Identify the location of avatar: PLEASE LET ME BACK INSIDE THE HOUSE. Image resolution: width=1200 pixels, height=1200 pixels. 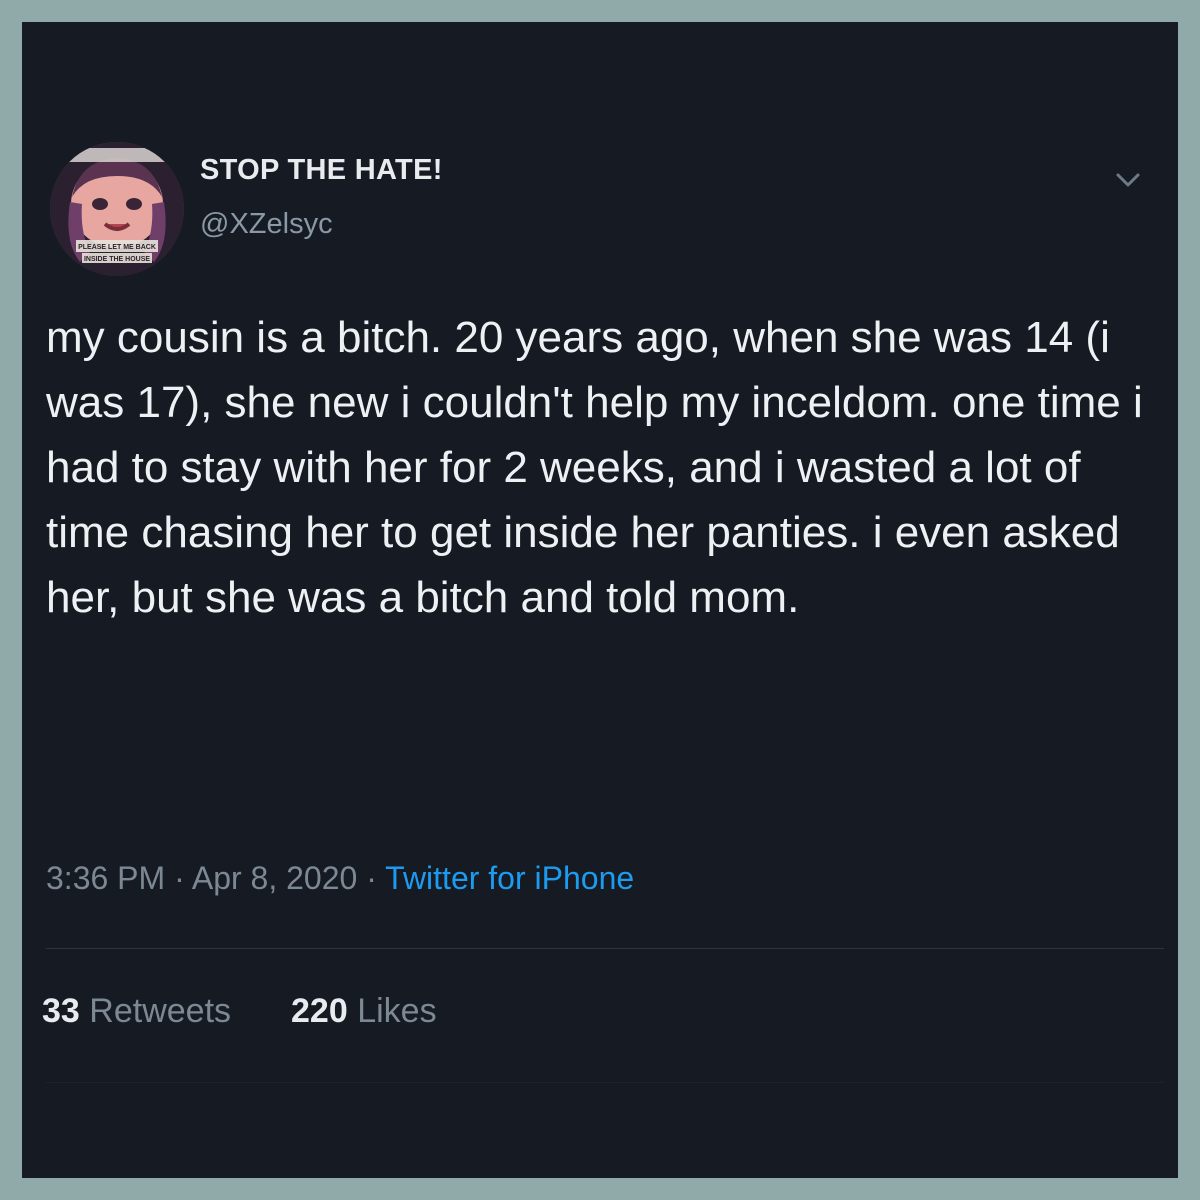
(117, 209).